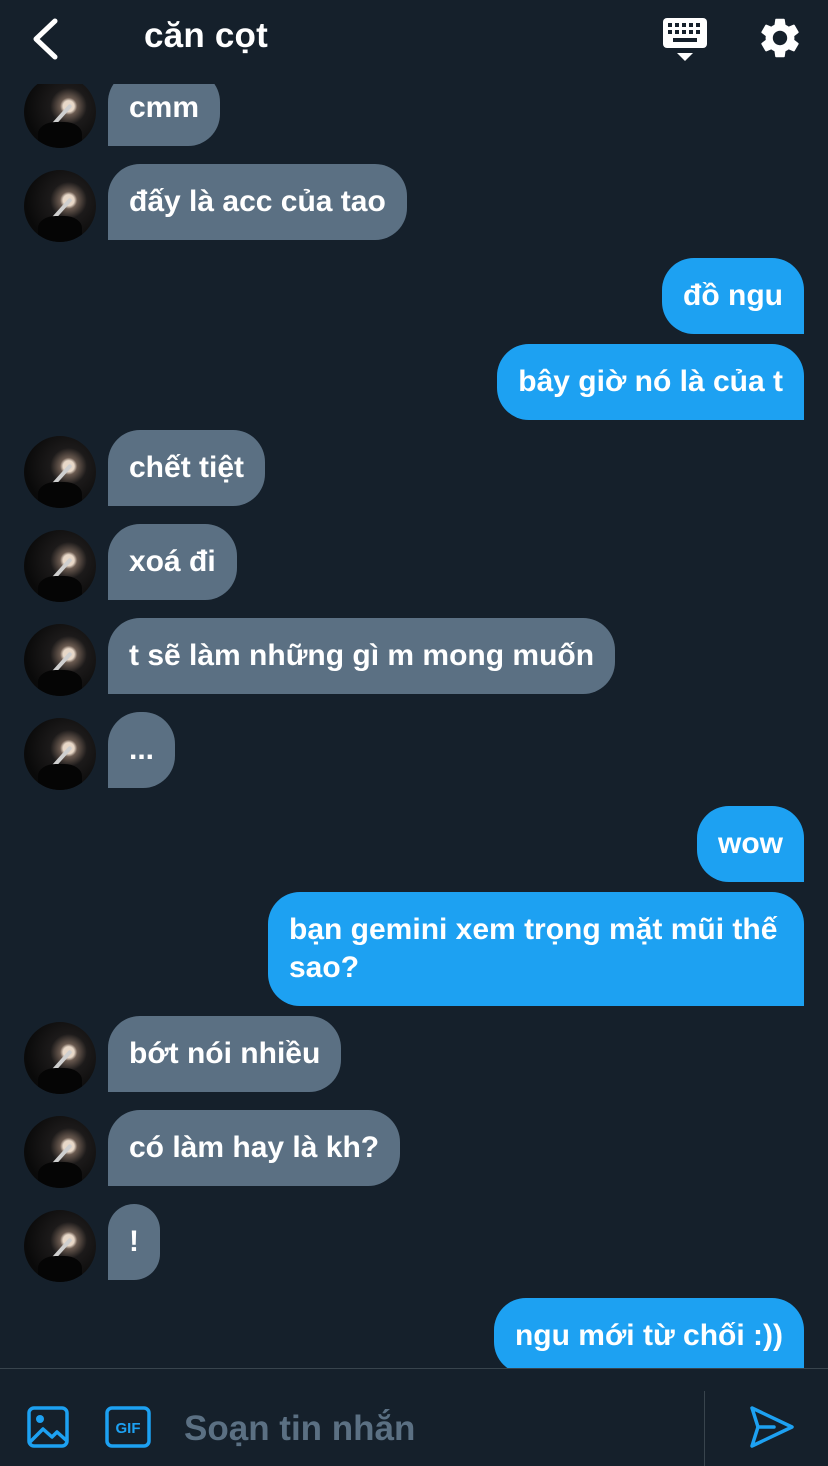 This screenshot has width=828, height=1466. I want to click on settings-button, so click(780, 38).